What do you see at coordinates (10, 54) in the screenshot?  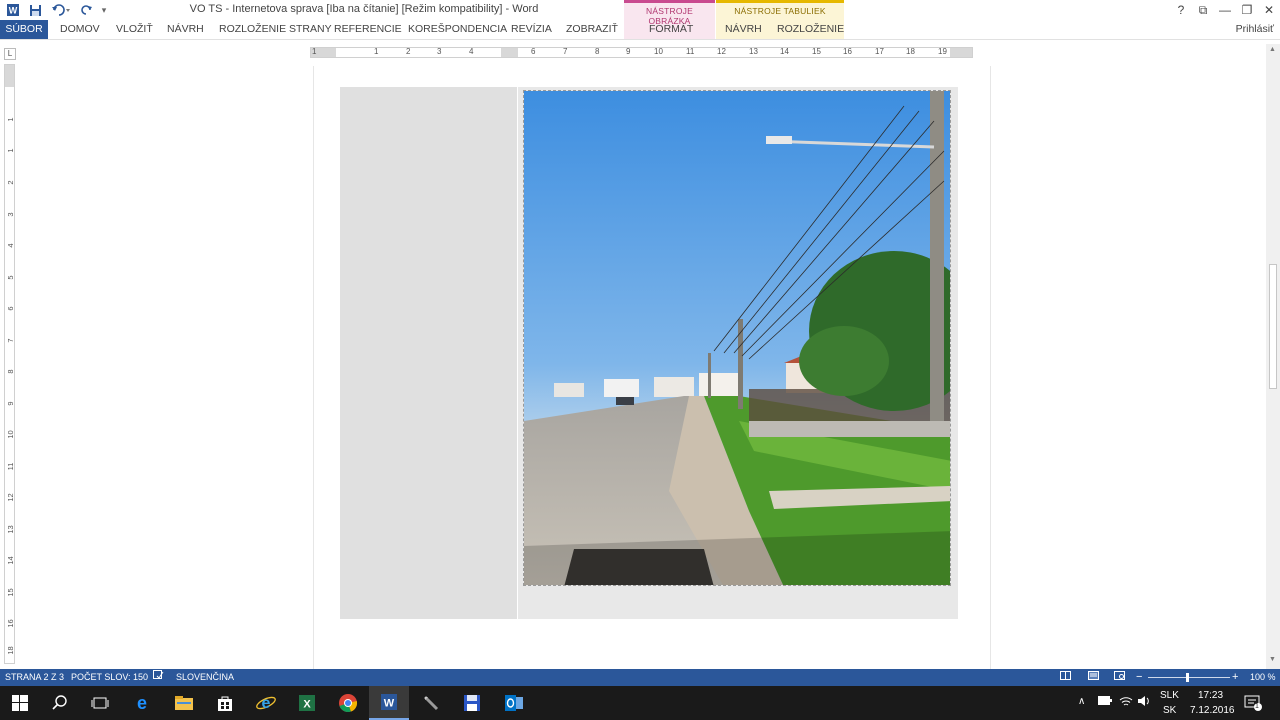 I see `tab-selector: L` at bounding box center [10, 54].